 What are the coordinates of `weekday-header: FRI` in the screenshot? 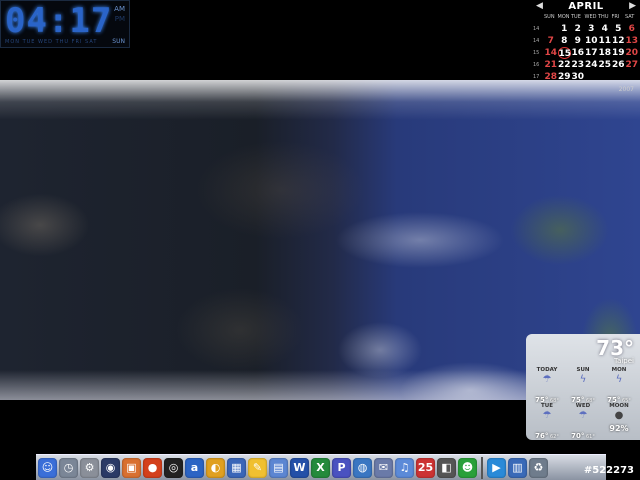 It's located at (615, 17).